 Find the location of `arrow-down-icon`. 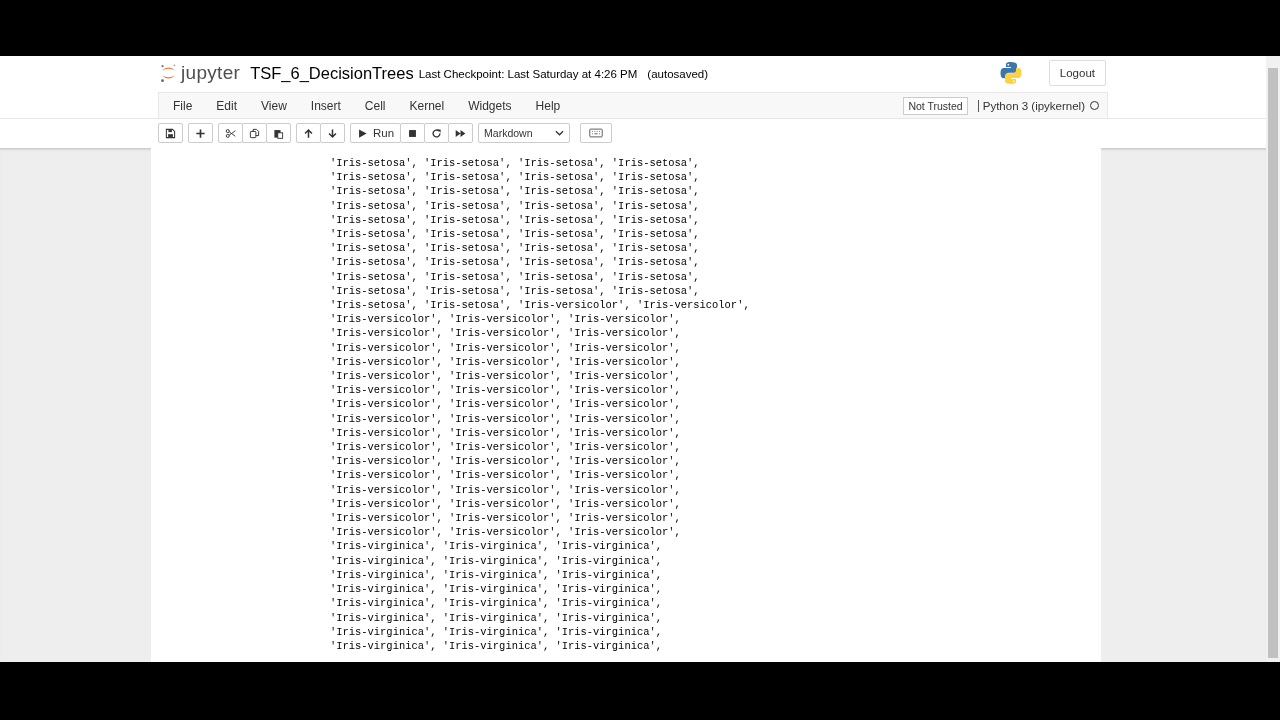

arrow-down-icon is located at coordinates (332, 133).